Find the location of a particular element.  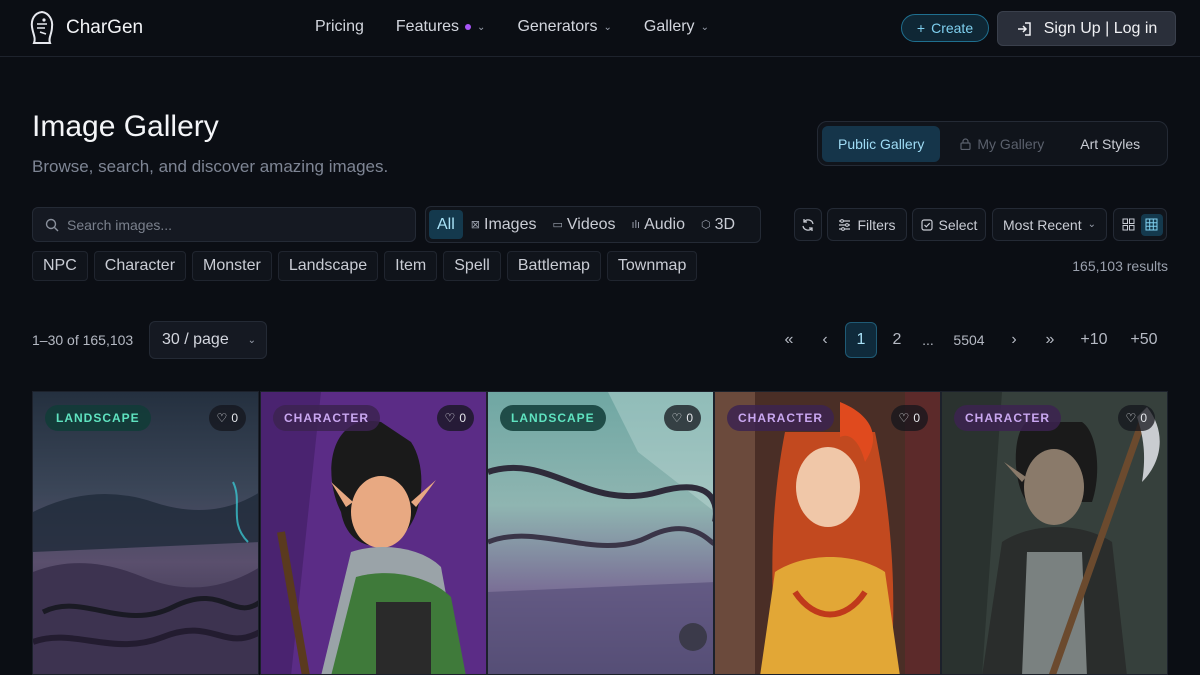

gallery-tabs: Public Gallery My Gallery Art Styles is located at coordinates (992, 143).